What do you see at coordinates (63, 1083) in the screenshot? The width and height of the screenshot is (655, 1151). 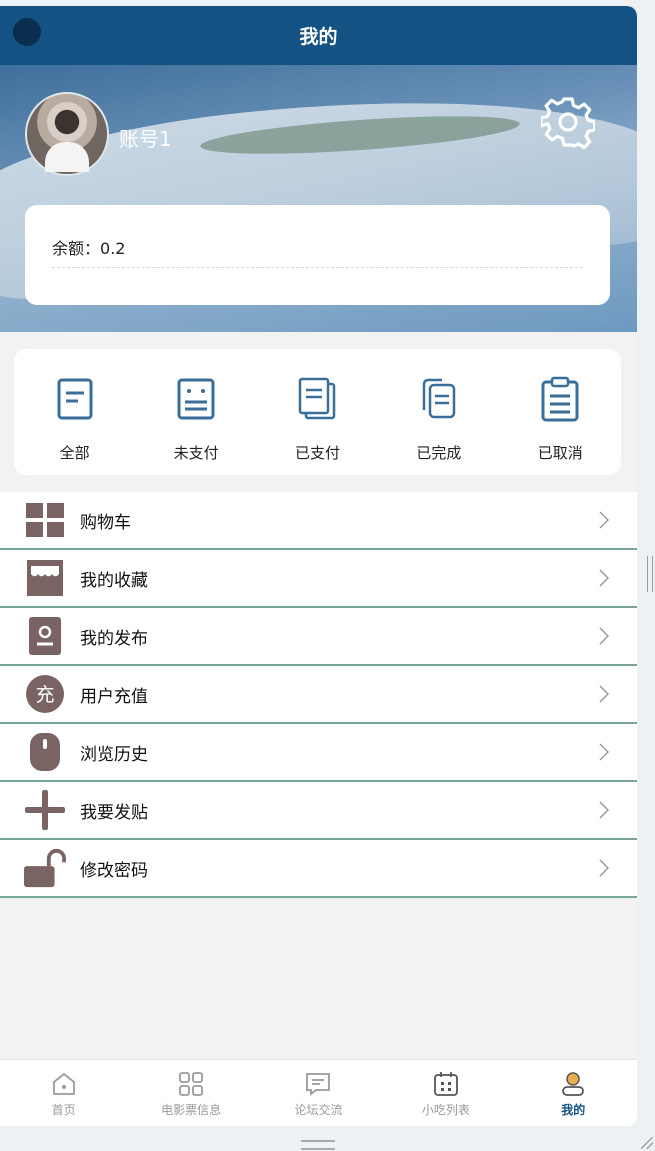 I see `home-icon` at bounding box center [63, 1083].